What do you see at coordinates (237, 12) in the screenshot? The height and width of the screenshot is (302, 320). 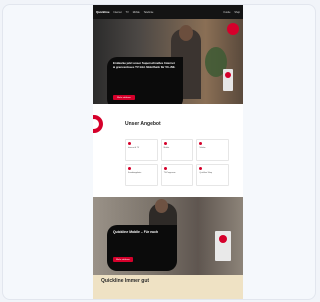 I see `nav-item-shop: Shop` at bounding box center [237, 12].